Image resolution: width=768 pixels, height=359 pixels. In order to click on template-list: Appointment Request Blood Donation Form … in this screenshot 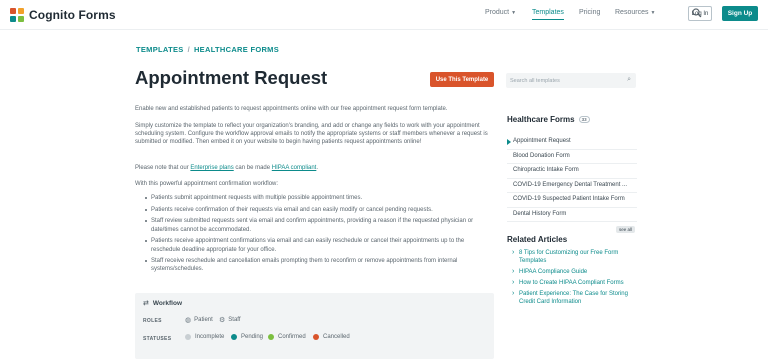, I will do `click(572, 178)`.